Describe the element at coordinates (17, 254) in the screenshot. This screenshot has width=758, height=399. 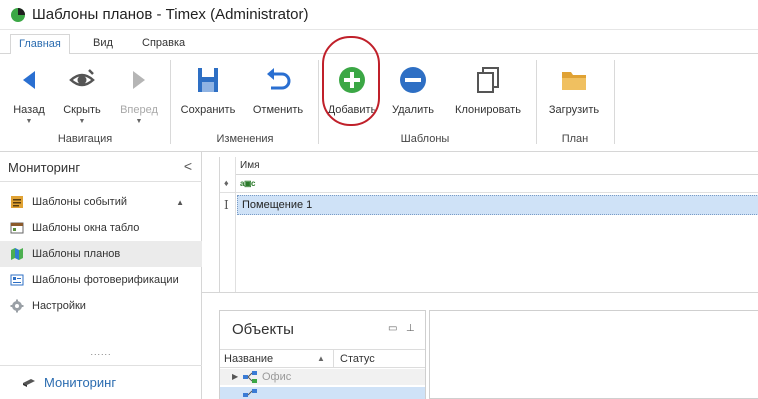
I see `plan-templates-icon` at that location.